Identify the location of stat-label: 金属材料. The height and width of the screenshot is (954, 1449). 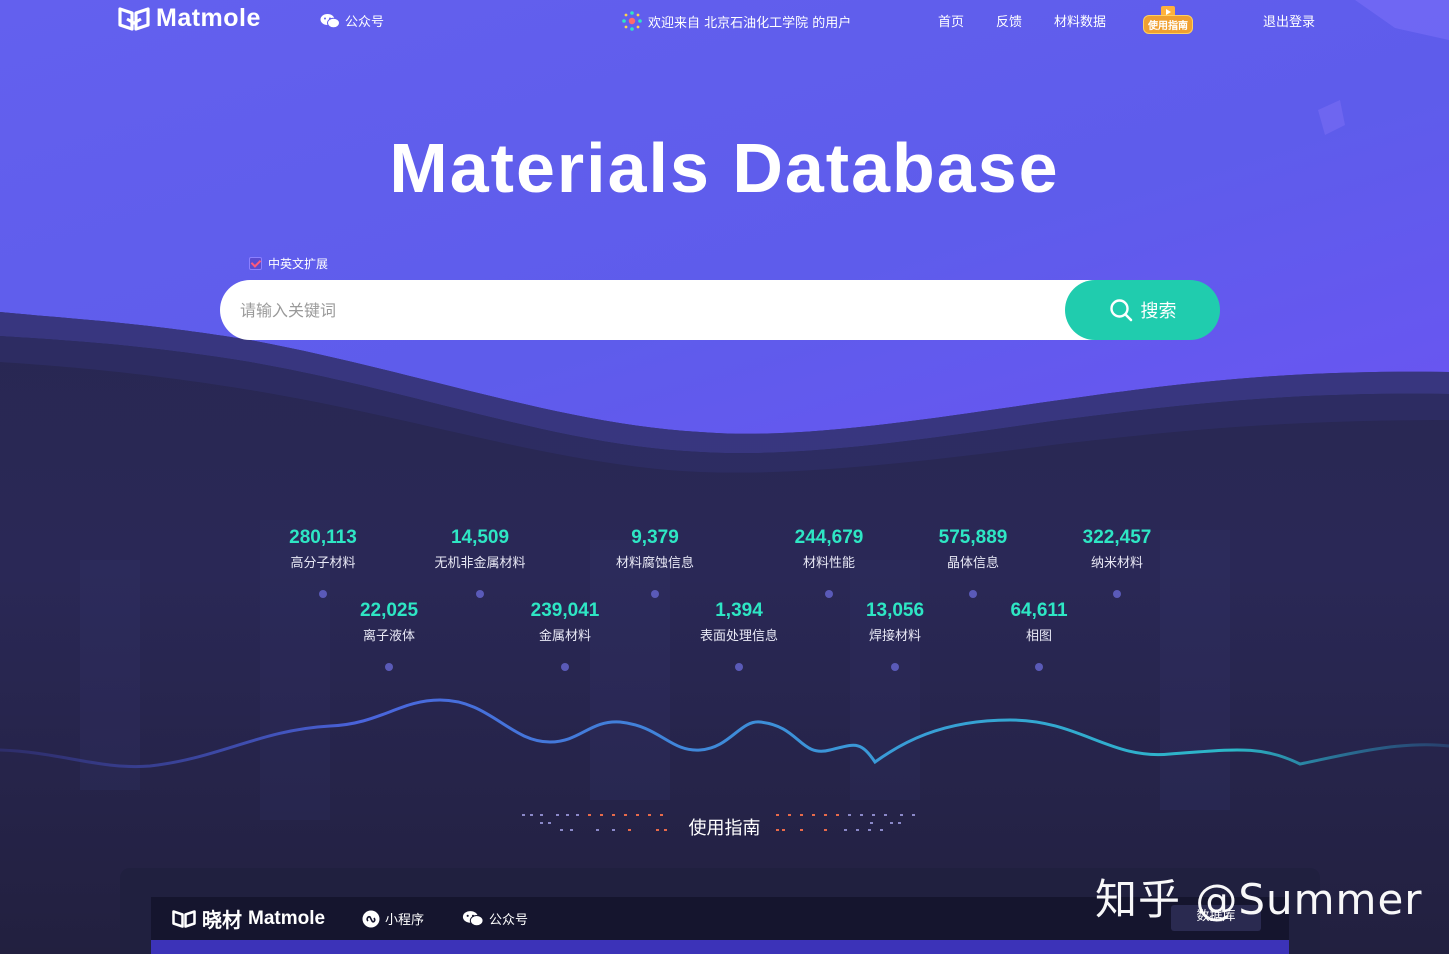
(564, 636).